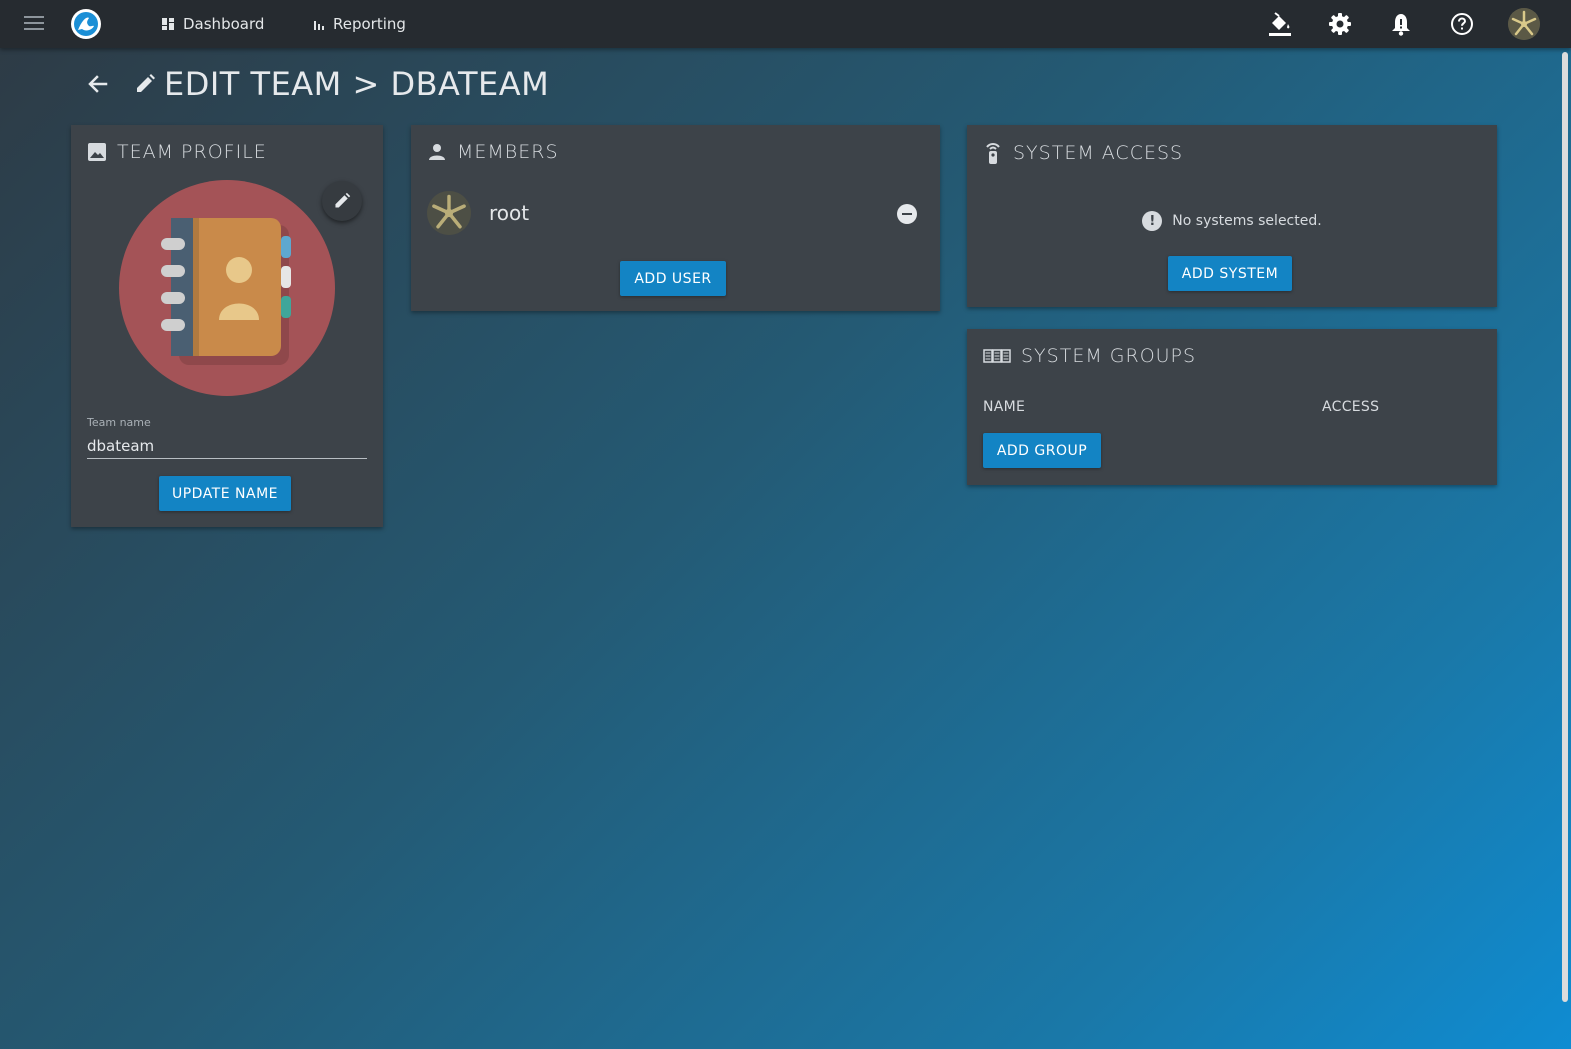 The image size is (1571, 1049). Describe the element at coordinates (100, 84) in the screenshot. I see `back-arrow-icon` at that location.